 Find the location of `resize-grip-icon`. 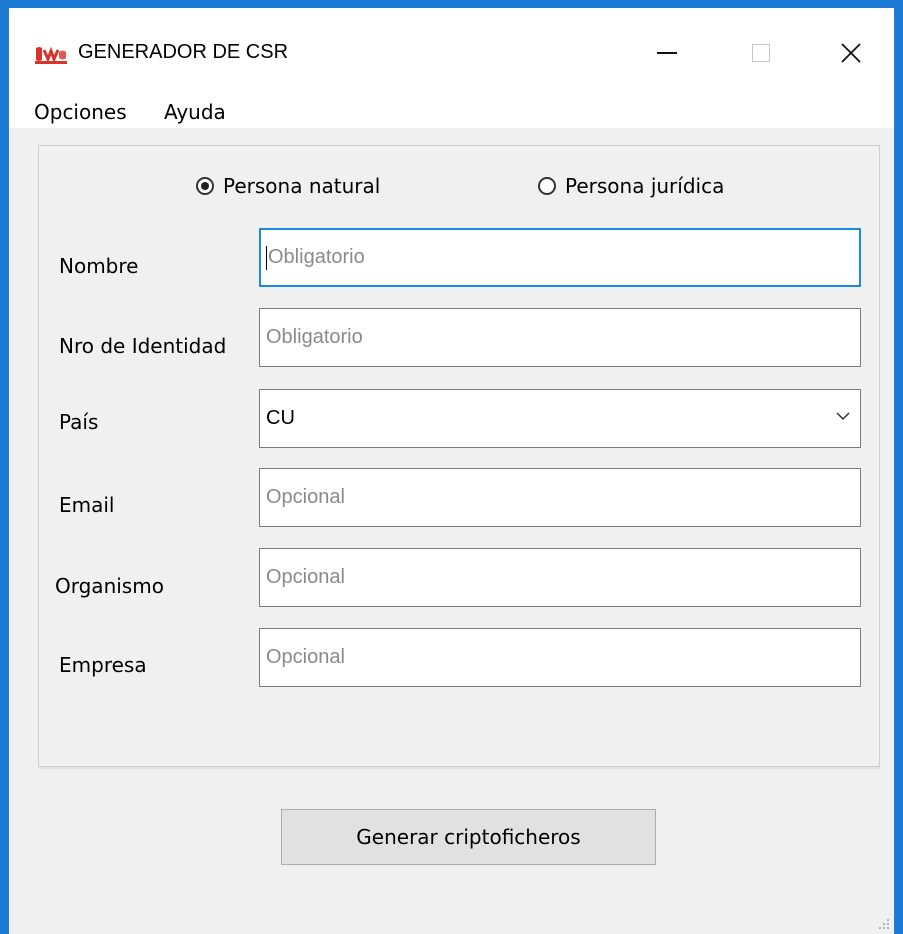

resize-grip-icon is located at coordinates (884, 924).